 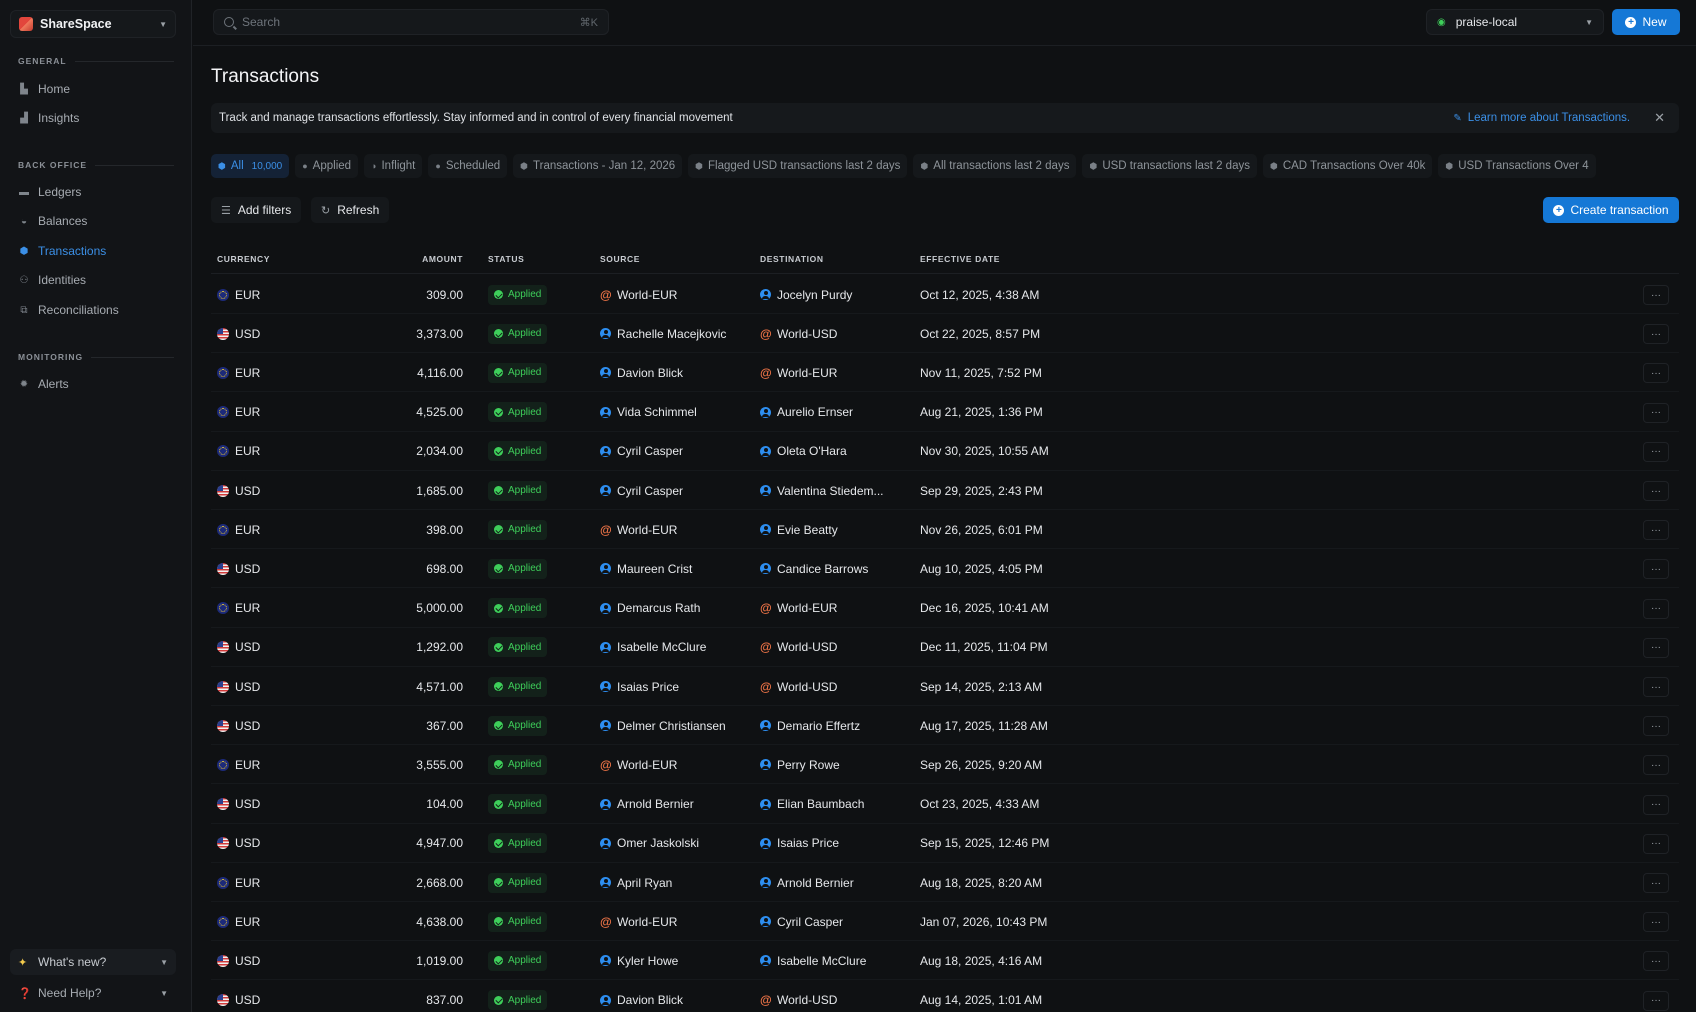 I want to click on sidebar-item-home: ▙ Home, so click(x=96, y=89).